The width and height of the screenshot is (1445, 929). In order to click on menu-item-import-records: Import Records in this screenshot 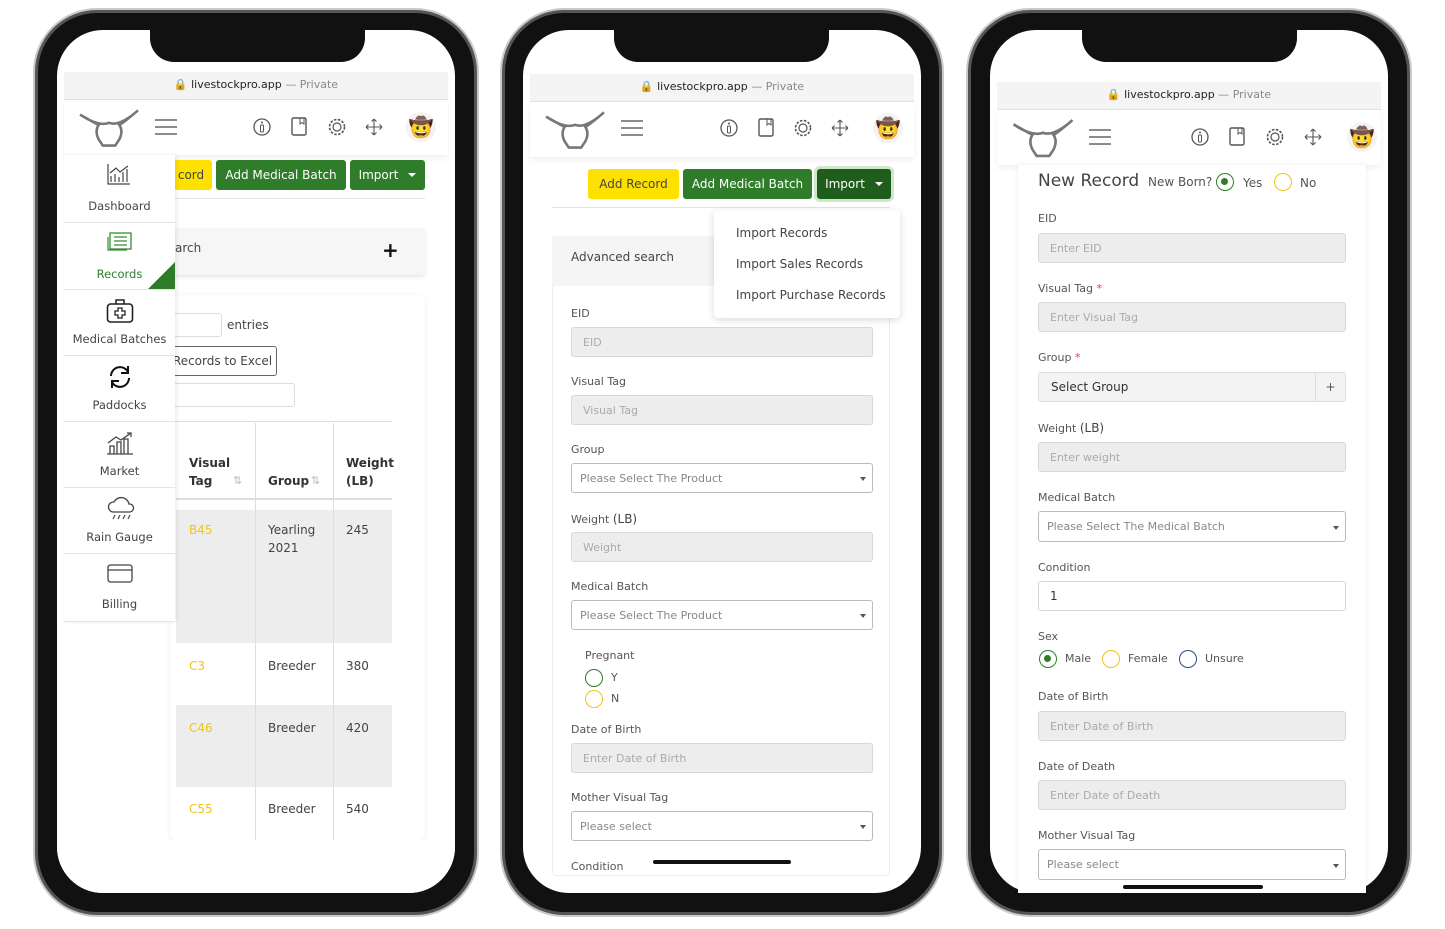, I will do `click(781, 233)`.